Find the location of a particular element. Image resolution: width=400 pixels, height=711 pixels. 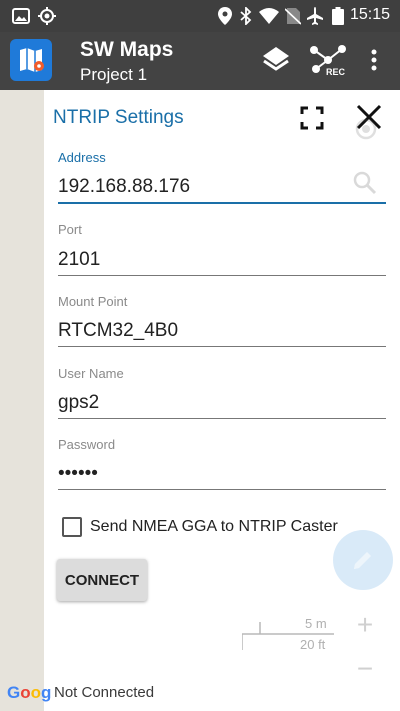

dialog-title: NTRIP Settings is located at coordinates (118, 117).